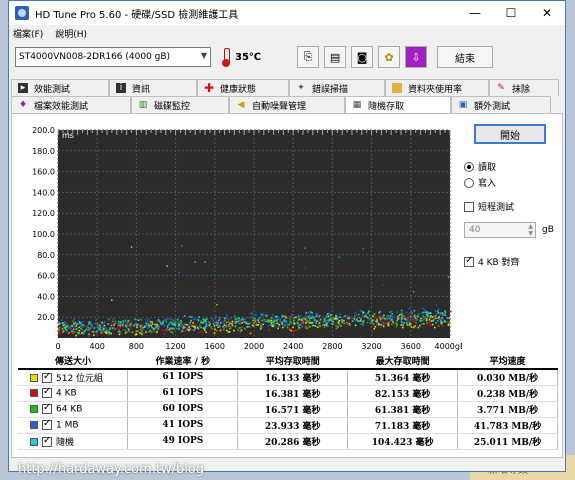 The image size is (575, 480). What do you see at coordinates (547, 13) in the screenshot?
I see `close-button: ✕` at bounding box center [547, 13].